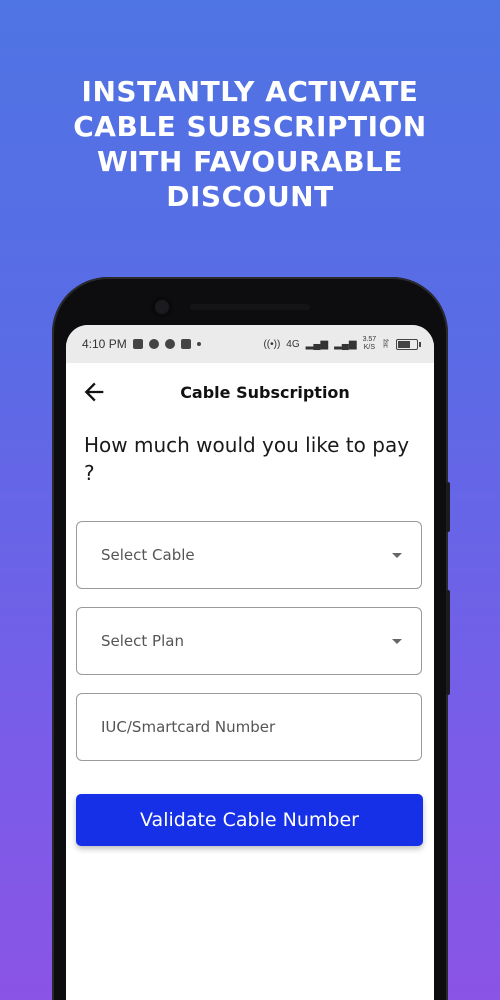  I want to click on arrow-left-icon, so click(94, 392).